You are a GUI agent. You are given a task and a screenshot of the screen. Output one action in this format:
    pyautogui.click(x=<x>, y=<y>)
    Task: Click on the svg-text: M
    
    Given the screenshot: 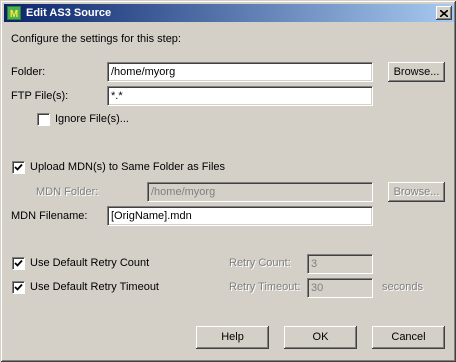 What is the action you would take?
    pyautogui.click(x=14, y=14)
    